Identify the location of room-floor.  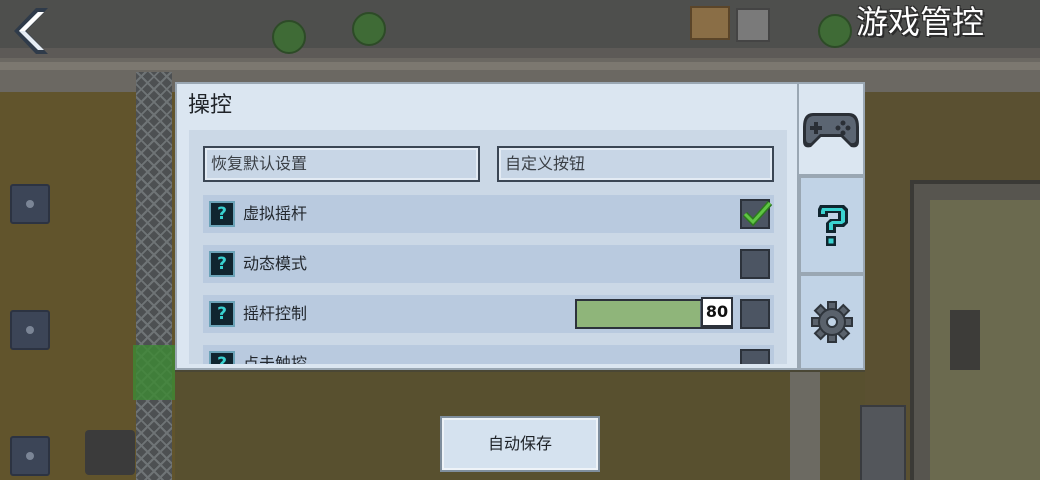
(985, 340).